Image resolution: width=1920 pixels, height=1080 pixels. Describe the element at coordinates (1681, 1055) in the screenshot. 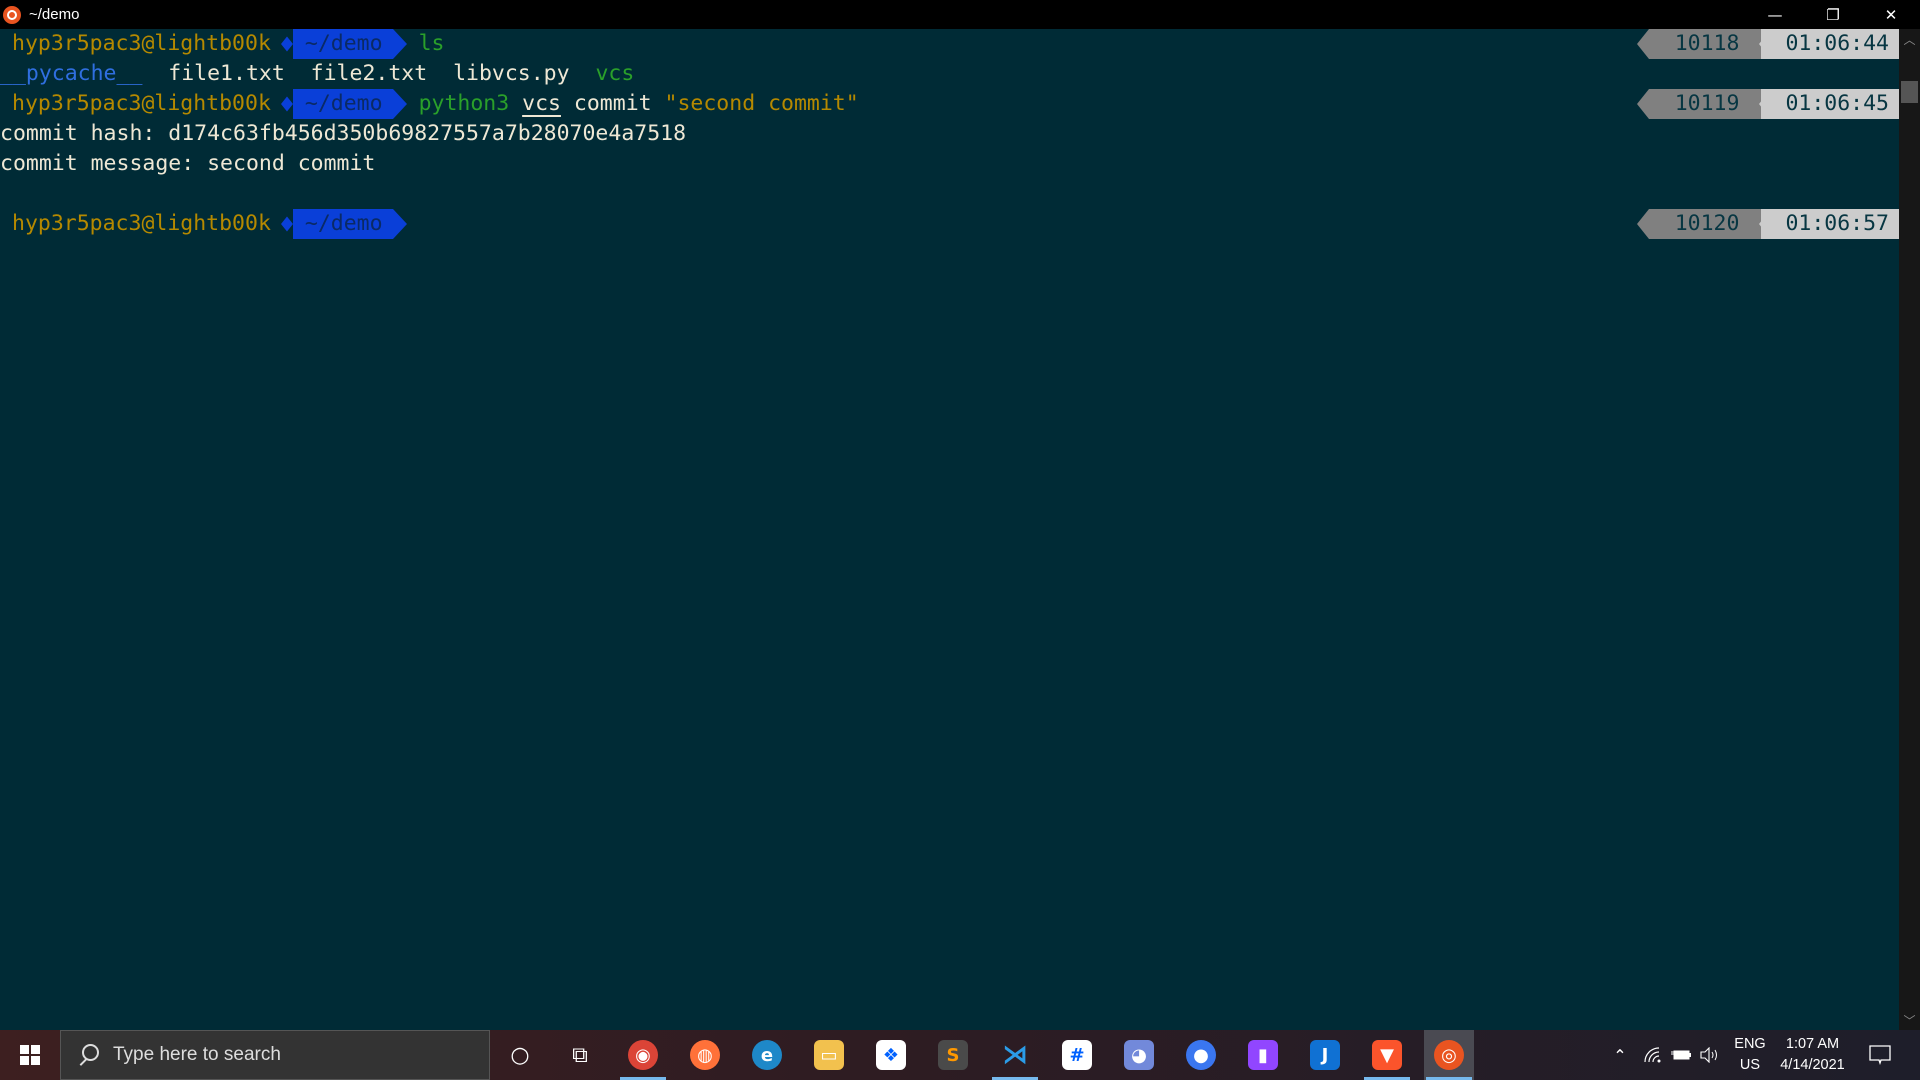

I see `battery-icon` at that location.